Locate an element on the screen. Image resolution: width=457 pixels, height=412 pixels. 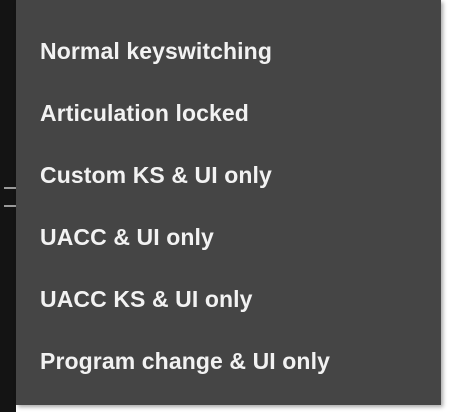
menu-item-normal-keyswitching: Normal keyswitching is located at coordinates (228, 51).